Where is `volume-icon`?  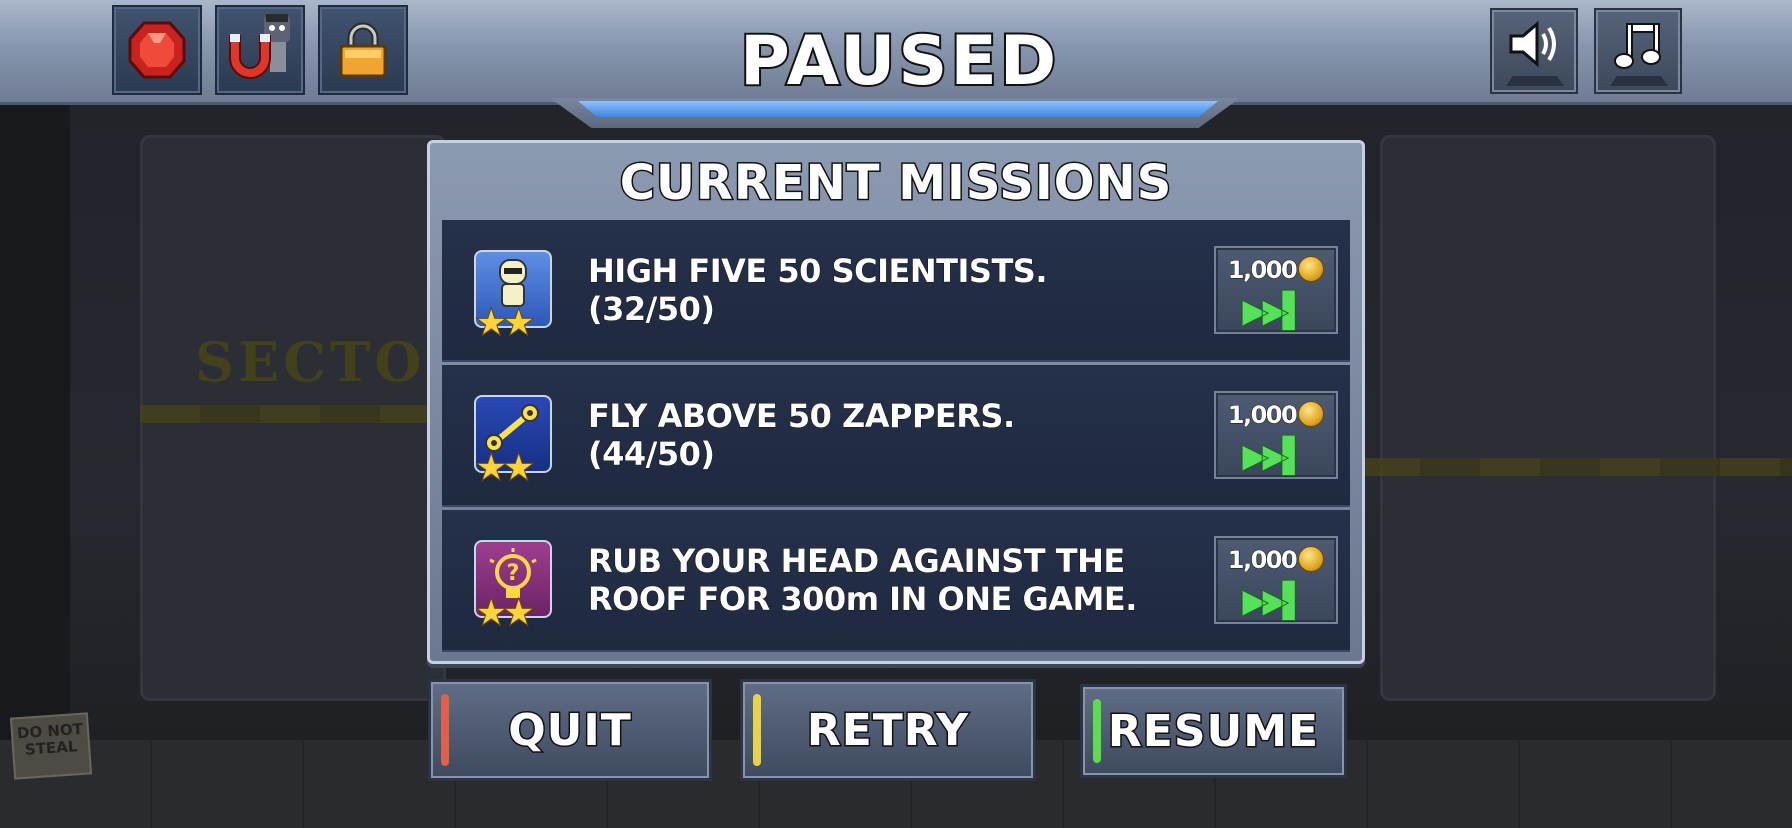
volume-icon is located at coordinates (1532, 44).